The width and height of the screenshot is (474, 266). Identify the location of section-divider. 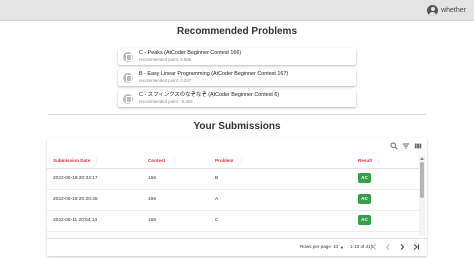
(237, 114).